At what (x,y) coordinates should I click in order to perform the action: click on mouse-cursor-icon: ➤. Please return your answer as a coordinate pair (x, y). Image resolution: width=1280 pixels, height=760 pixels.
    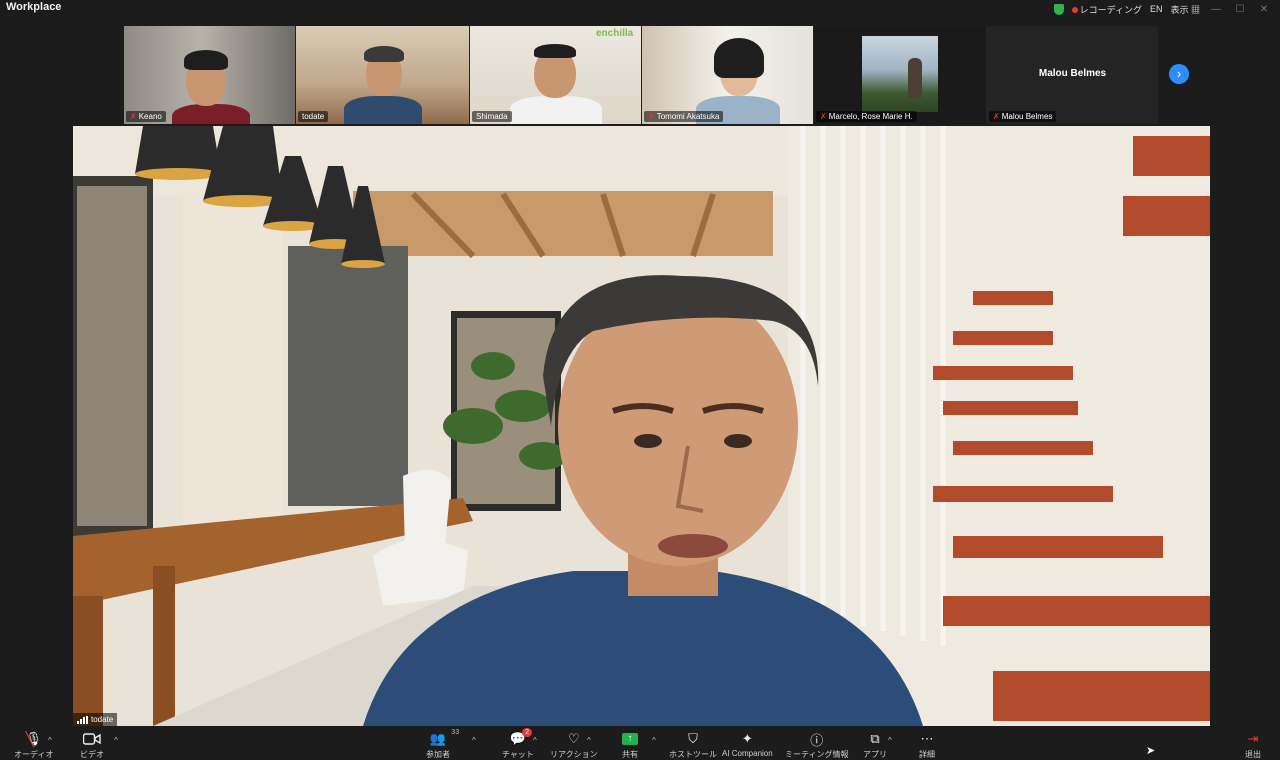
    Looking at the image, I should click on (1151, 751).